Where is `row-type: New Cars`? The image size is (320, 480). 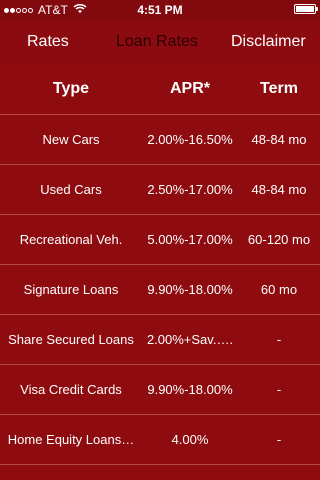
row-type: New Cars is located at coordinates (71, 139).